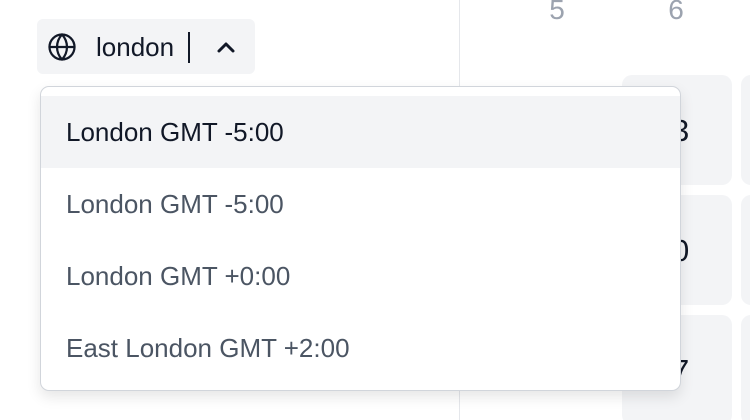 This screenshot has width=750, height=420. What do you see at coordinates (226, 47) in the screenshot?
I see `chevron-up-icon` at bounding box center [226, 47].